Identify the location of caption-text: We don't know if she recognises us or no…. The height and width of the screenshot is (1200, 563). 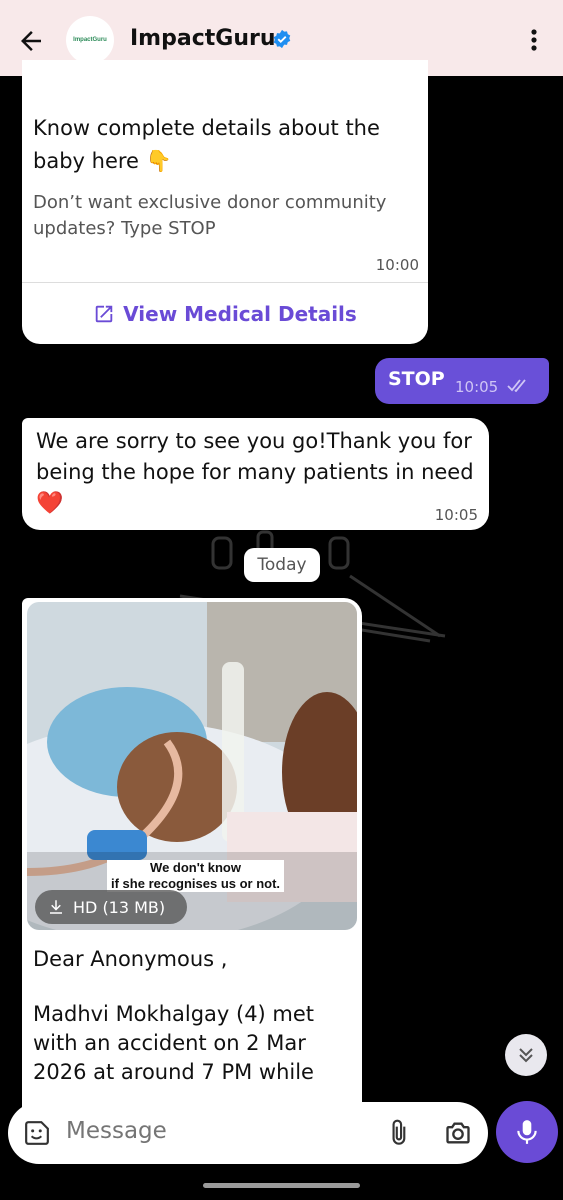
(196, 875).